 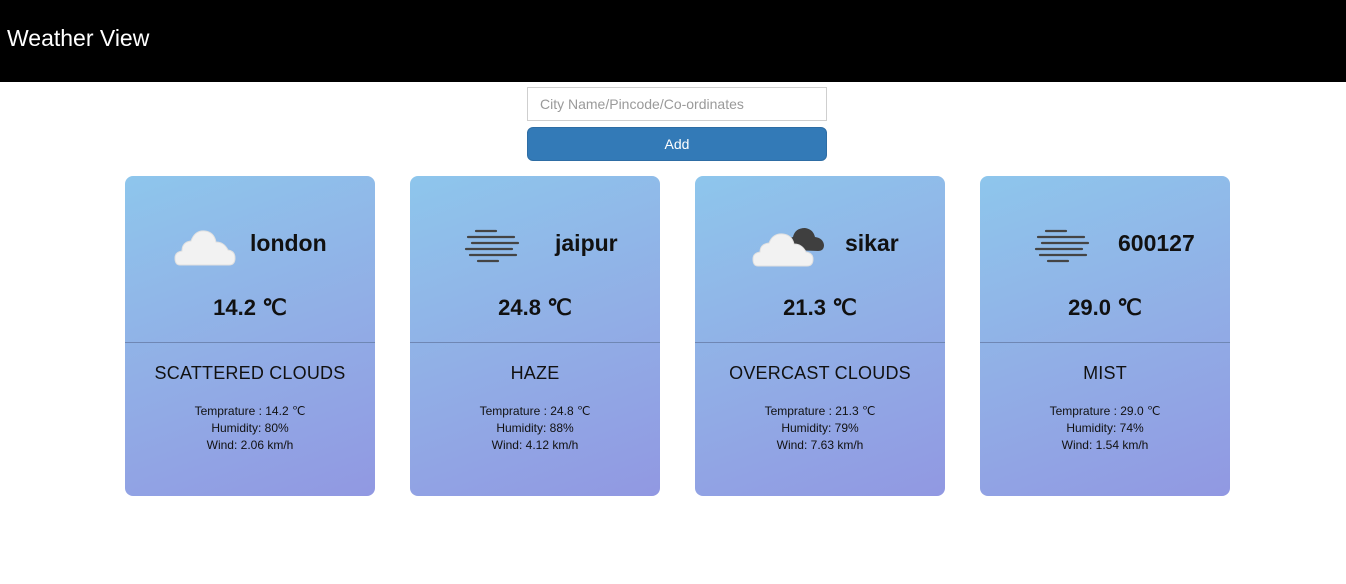 What do you see at coordinates (1105, 445) in the screenshot?
I see `wind-detail: Wind: 1.54 km/h` at bounding box center [1105, 445].